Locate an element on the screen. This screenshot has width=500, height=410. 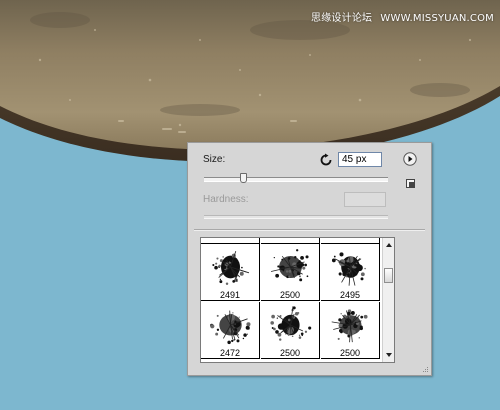
preset-grid: 2491 2500 2495 2472 2500 2500 is located at coordinates (291, 300).